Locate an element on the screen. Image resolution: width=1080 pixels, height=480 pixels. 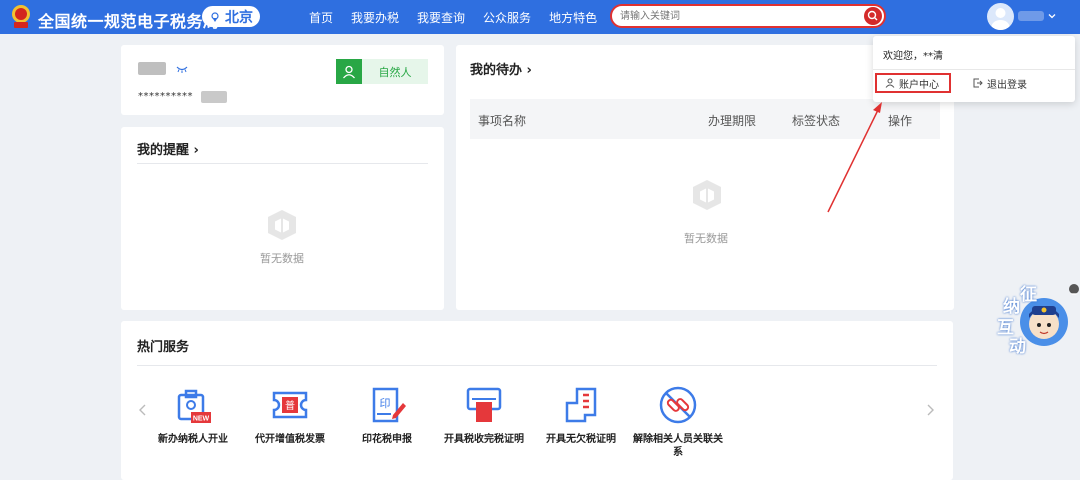
main-nav: 首页 我要办税 我要查询 公众服务 地方特色 is located at coordinates (453, 17).